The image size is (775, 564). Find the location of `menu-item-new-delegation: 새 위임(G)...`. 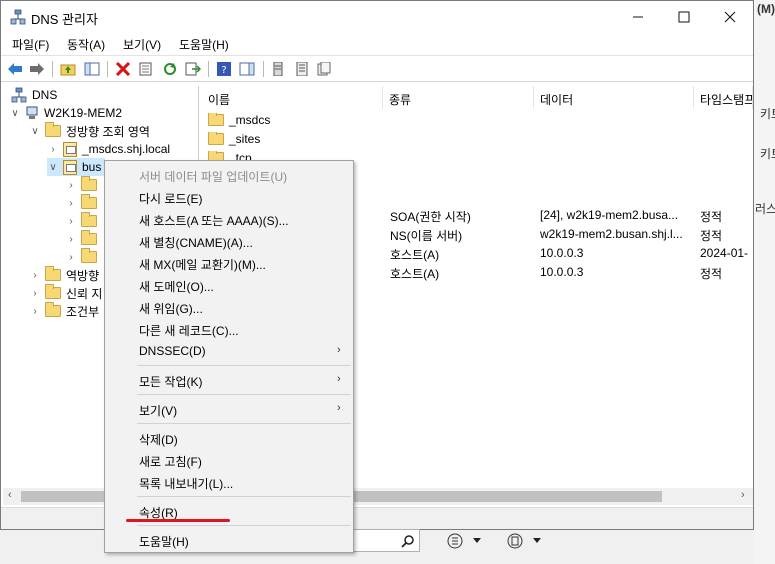

menu-item-new-delegation: 새 위임(G)... is located at coordinates (171, 308).